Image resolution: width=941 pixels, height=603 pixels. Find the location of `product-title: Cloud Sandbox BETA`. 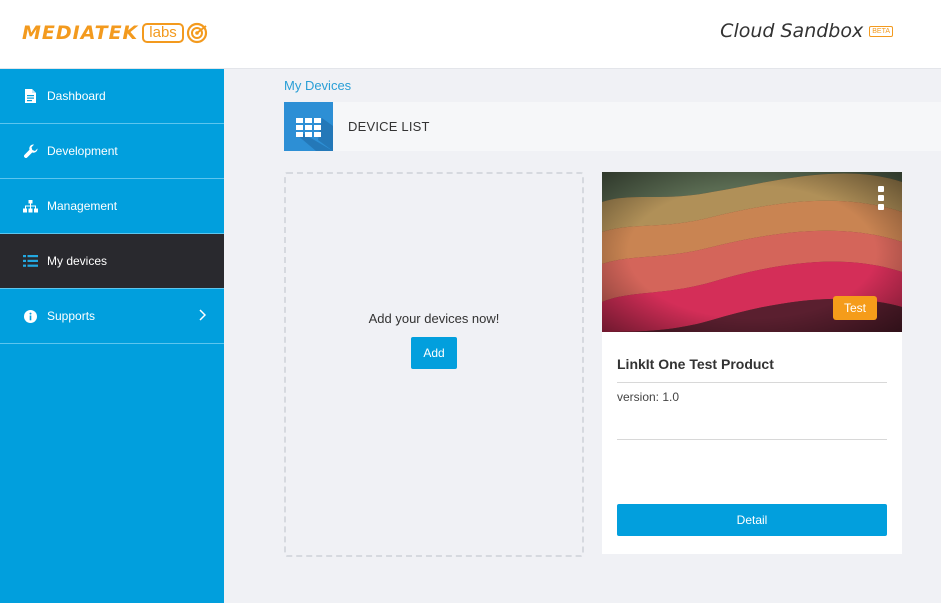

product-title: Cloud Sandbox BETA is located at coordinates (806, 31).